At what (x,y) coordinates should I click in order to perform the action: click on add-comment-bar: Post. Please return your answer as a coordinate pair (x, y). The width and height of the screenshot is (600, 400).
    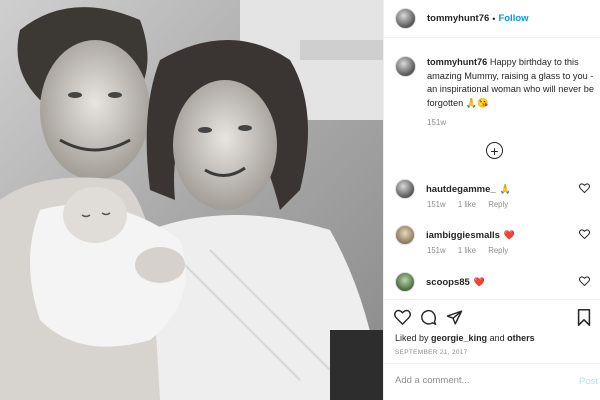
    Looking at the image, I should click on (492, 381).